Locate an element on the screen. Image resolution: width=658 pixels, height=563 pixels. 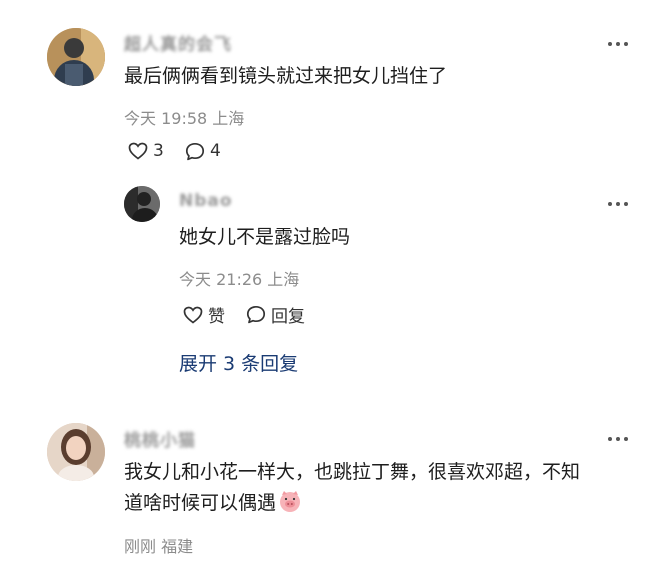
comment-text-line-2: 道啥时候可以偶遇 is located at coordinates (213, 505).